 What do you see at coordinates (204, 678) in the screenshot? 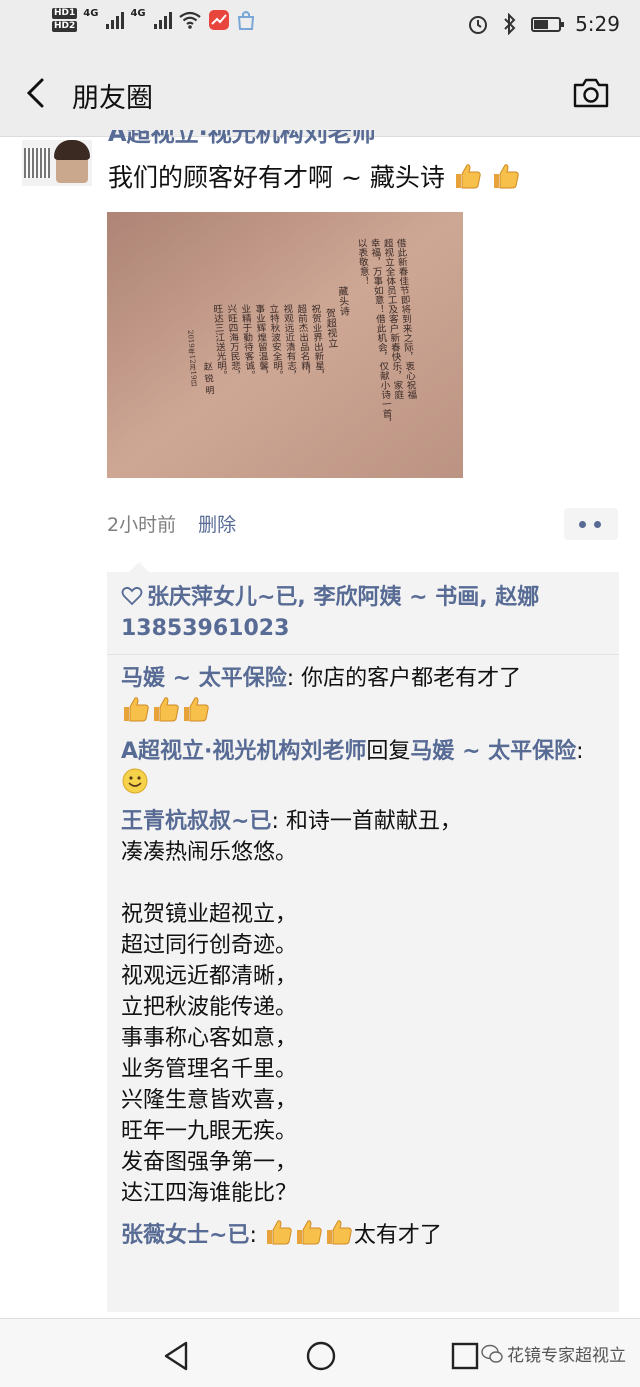
I see `comment-author: 马媛 ~ 太平保险` at bounding box center [204, 678].